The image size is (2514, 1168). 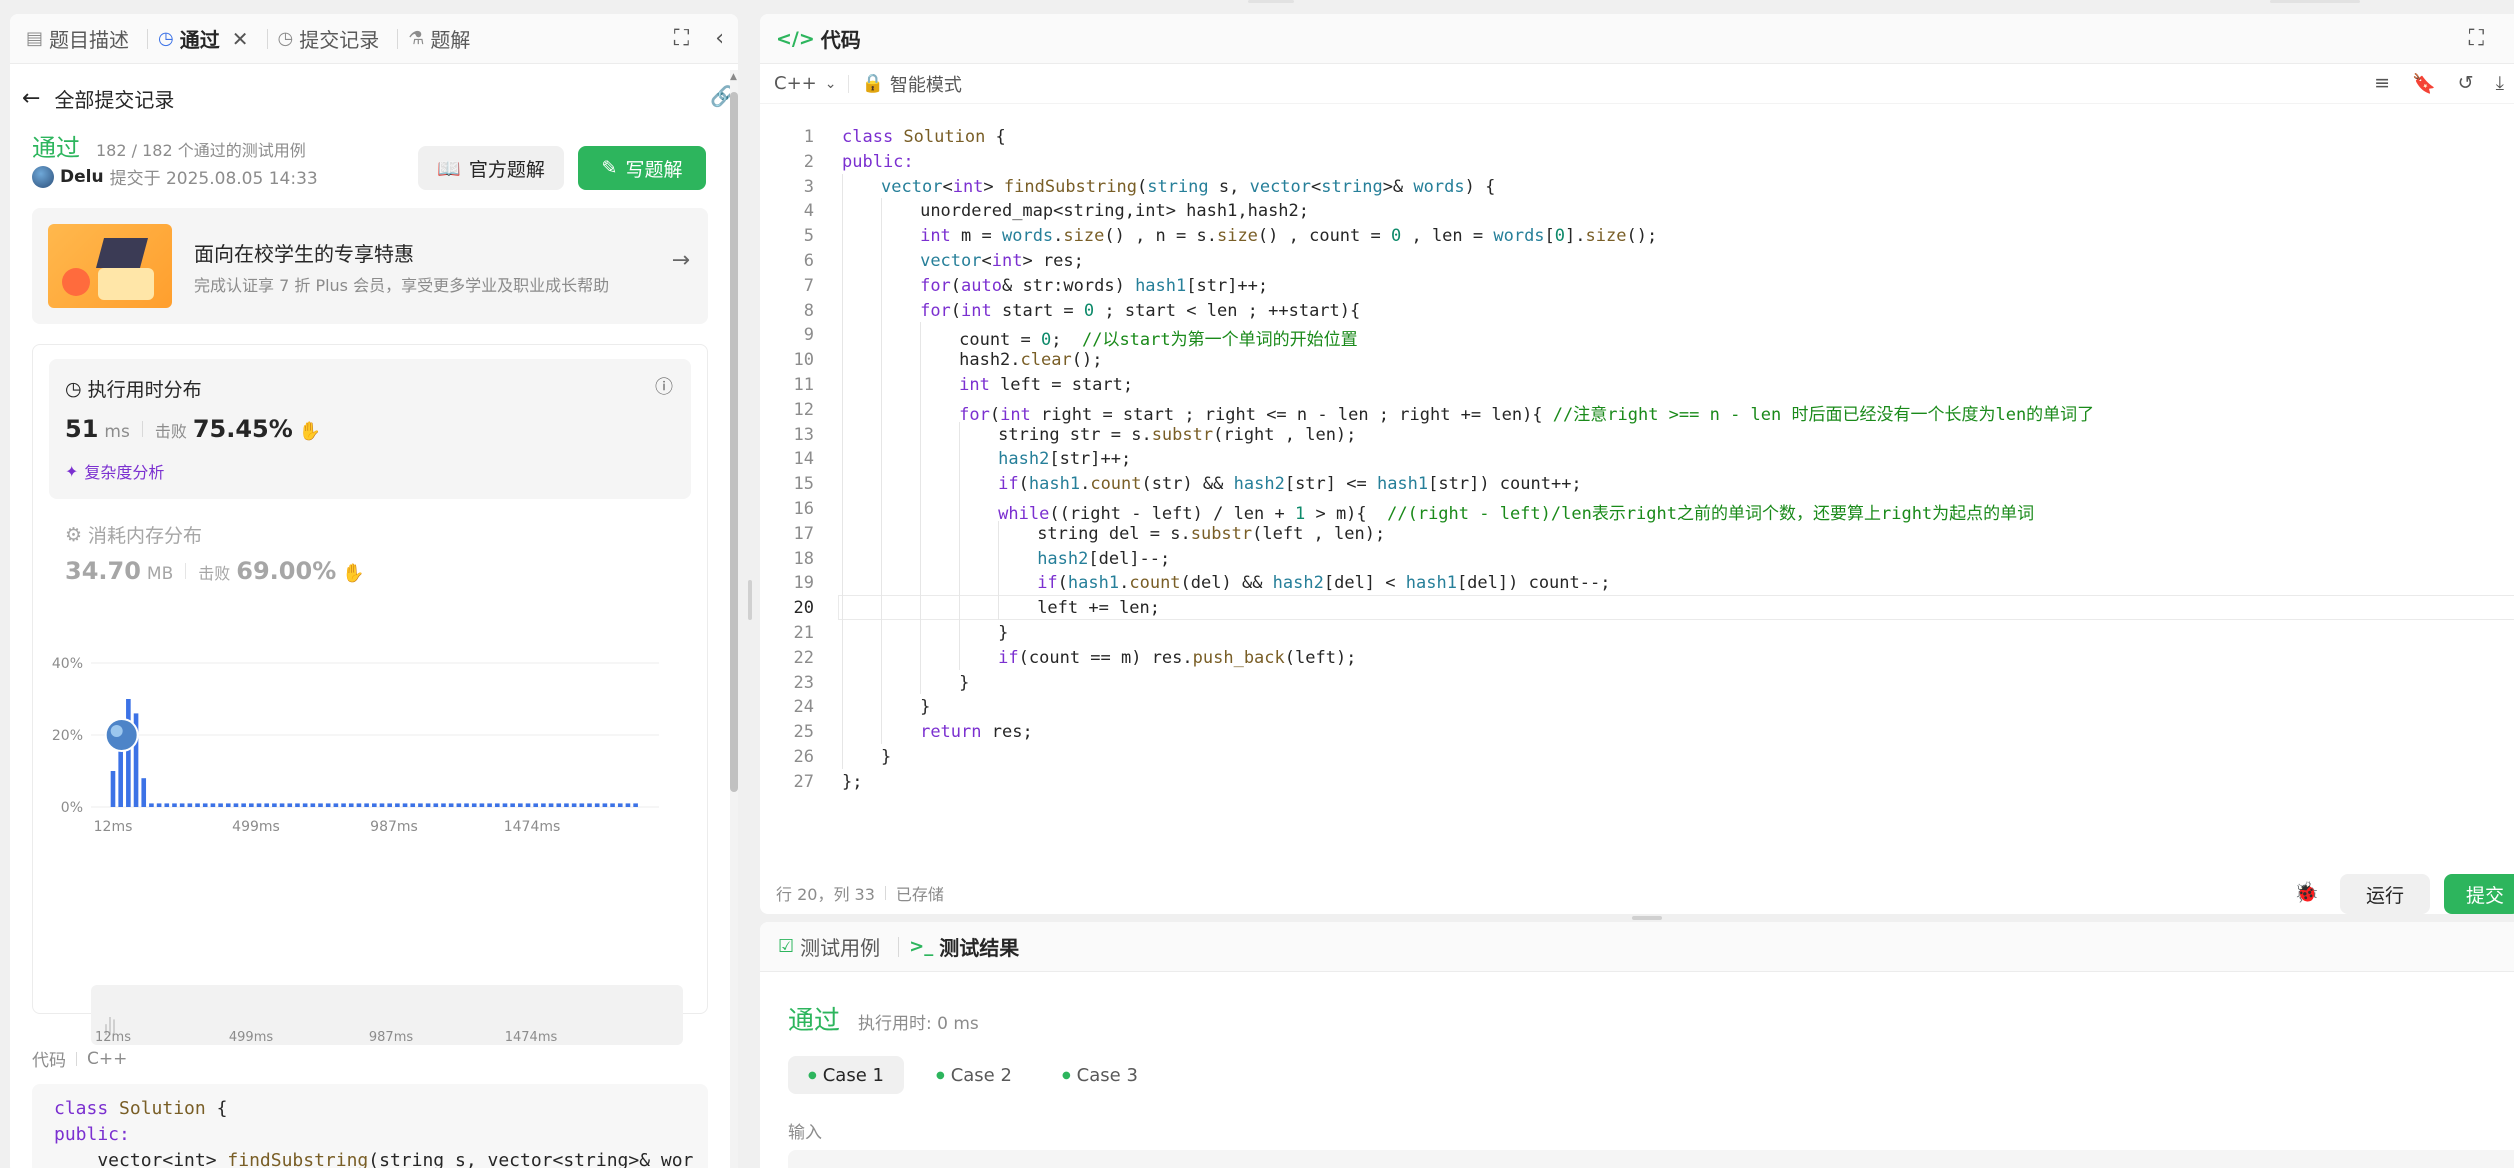 What do you see at coordinates (1637, 459) in the screenshot?
I see `code-line: 14 hash2[str]++;` at bounding box center [1637, 459].